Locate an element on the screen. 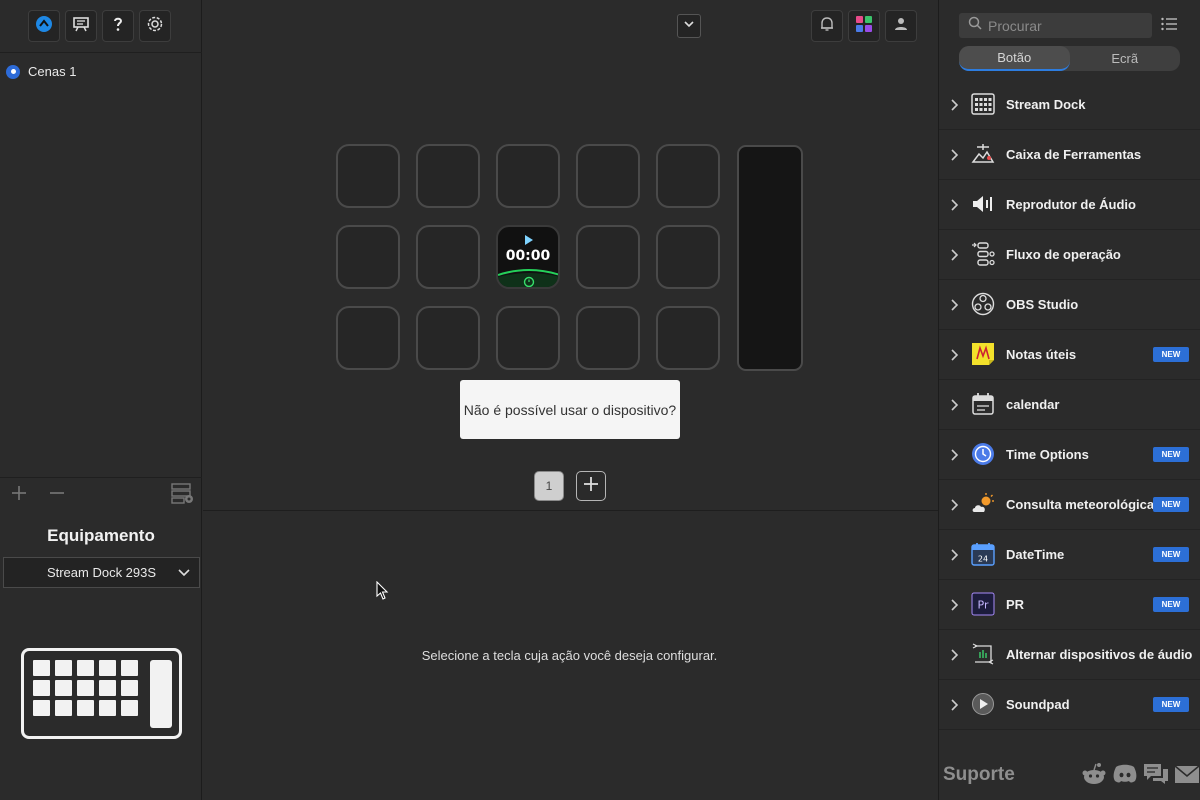  settings-icon is located at coordinates (155, 26).